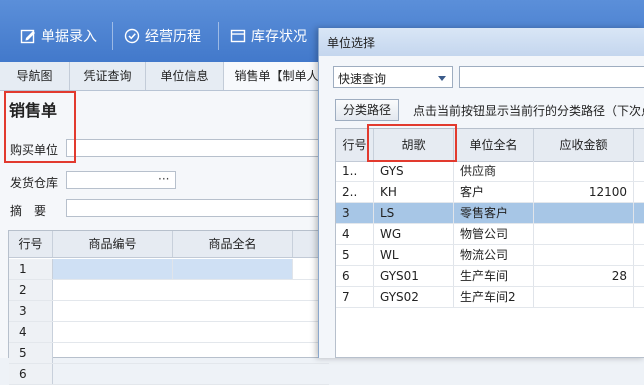 The height and width of the screenshot is (385, 644). What do you see at coordinates (169, 290) in the screenshot?
I see `table-row: 2` at bounding box center [169, 290].